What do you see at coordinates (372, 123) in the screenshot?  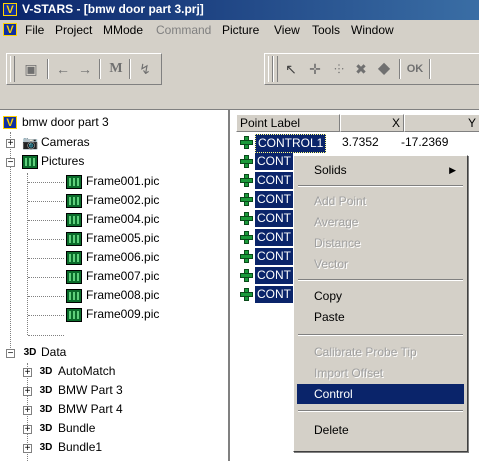 I see `column-header-x: X` at bounding box center [372, 123].